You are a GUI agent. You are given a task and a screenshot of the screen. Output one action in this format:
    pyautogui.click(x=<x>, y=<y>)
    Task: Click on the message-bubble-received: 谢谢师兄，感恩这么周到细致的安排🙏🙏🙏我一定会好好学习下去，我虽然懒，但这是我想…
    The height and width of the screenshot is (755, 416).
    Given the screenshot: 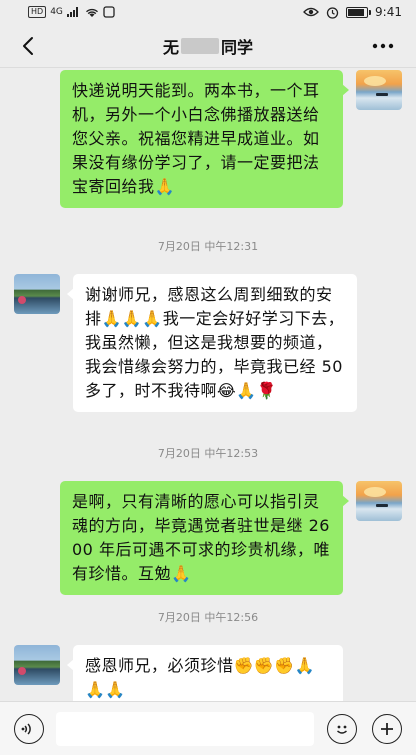 What is the action you would take?
    pyautogui.click(x=212, y=343)
    